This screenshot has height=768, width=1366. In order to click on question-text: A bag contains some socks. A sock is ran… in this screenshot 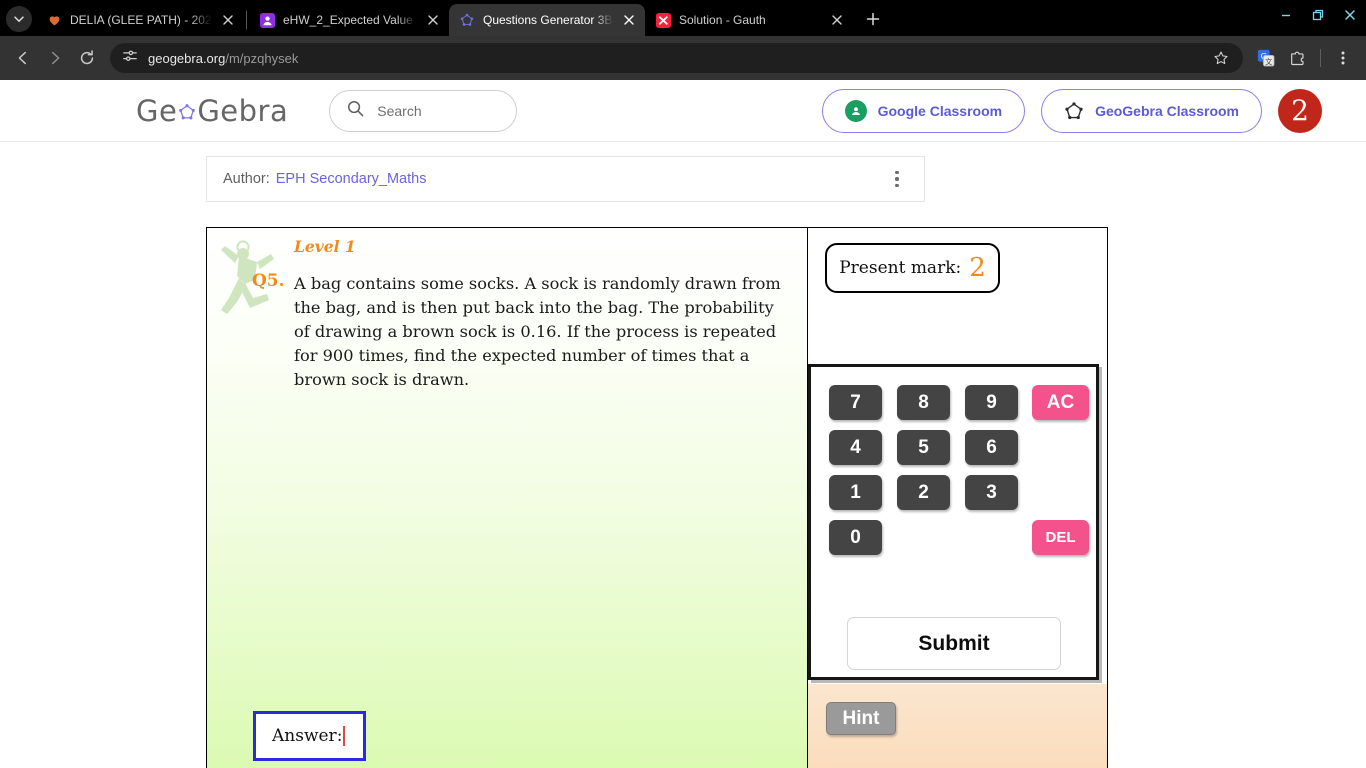, I will do `click(537, 331)`.